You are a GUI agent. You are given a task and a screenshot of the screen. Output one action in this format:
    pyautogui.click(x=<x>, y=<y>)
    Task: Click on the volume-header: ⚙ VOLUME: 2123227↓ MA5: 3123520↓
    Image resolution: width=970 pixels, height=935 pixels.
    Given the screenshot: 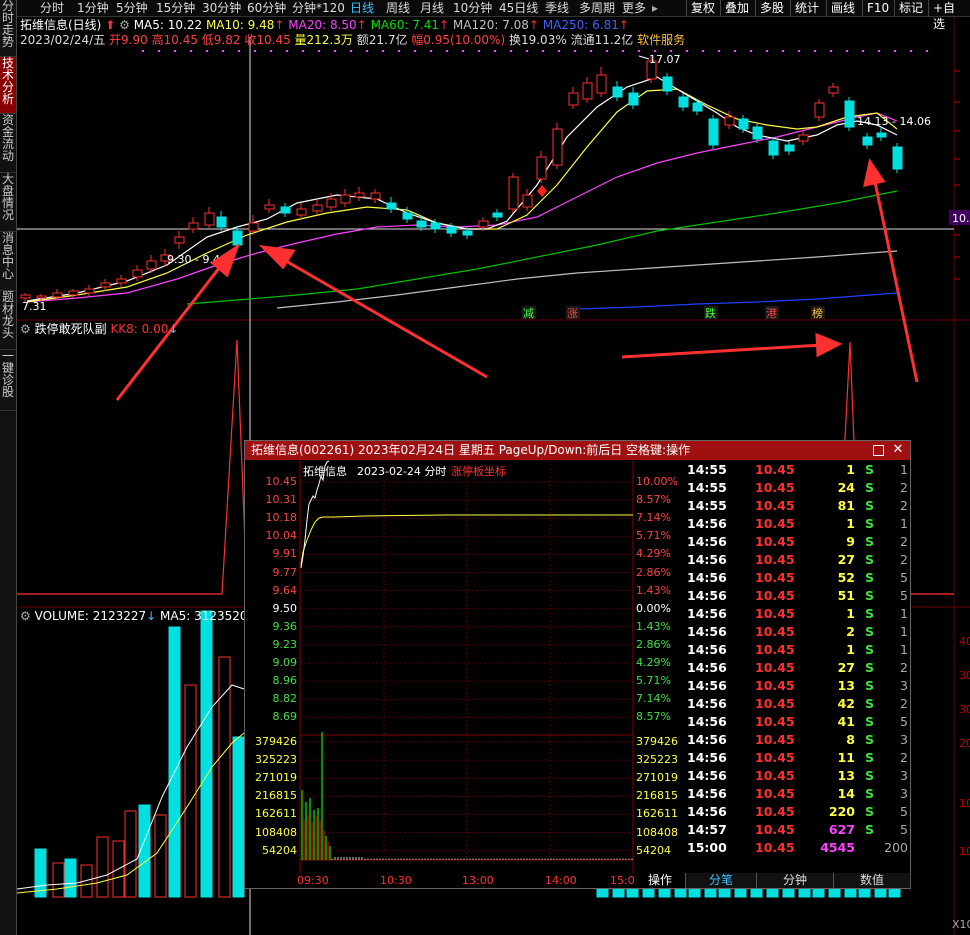 What is the action you would take?
    pyautogui.click(x=139, y=616)
    